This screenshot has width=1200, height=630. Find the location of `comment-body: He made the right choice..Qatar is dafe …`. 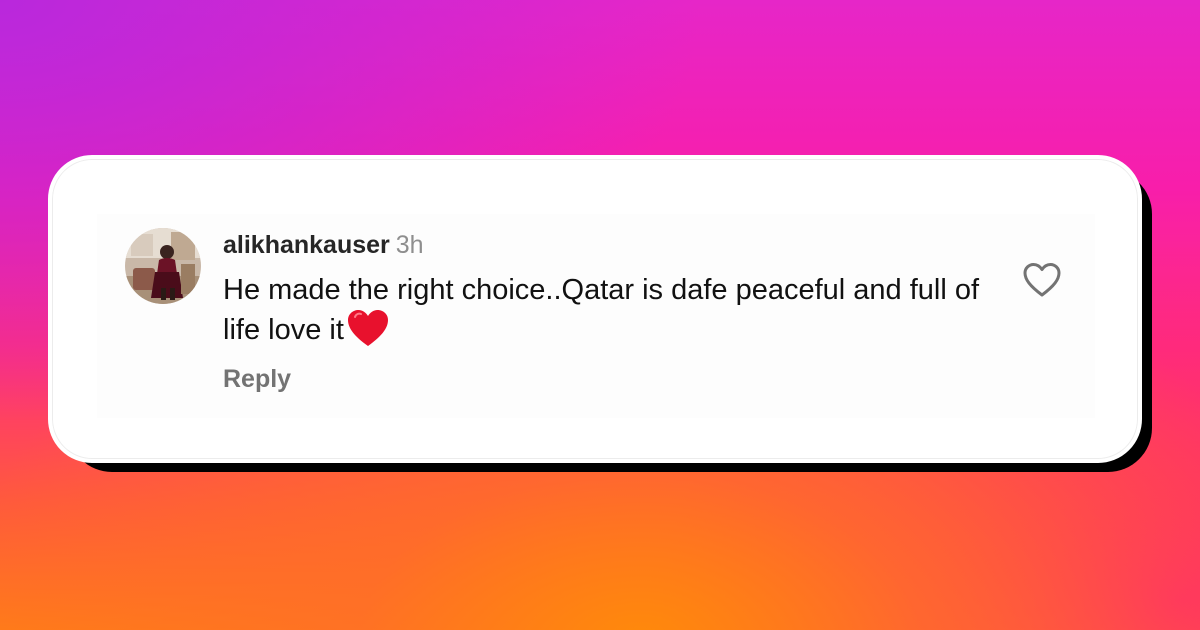

comment-body: He made the right choice..Qatar is dafe … is located at coordinates (603, 310).